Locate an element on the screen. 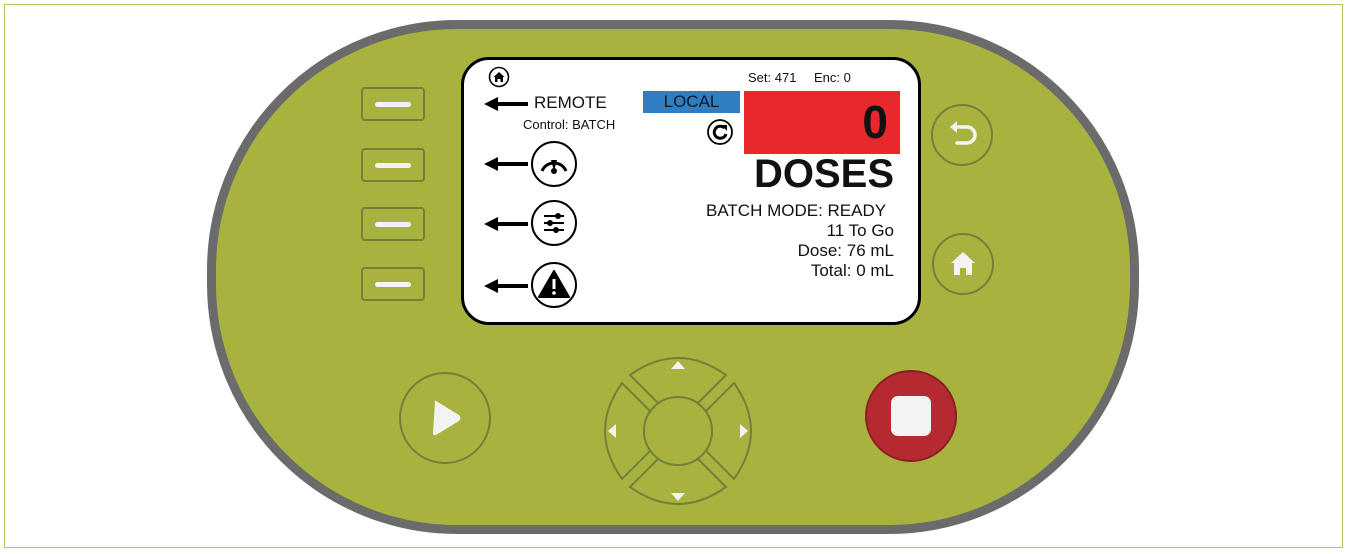 Image resolution: width=1351 pixels, height=554 pixels. total-volume: Total: 0 mL is located at coordinates (852, 270).